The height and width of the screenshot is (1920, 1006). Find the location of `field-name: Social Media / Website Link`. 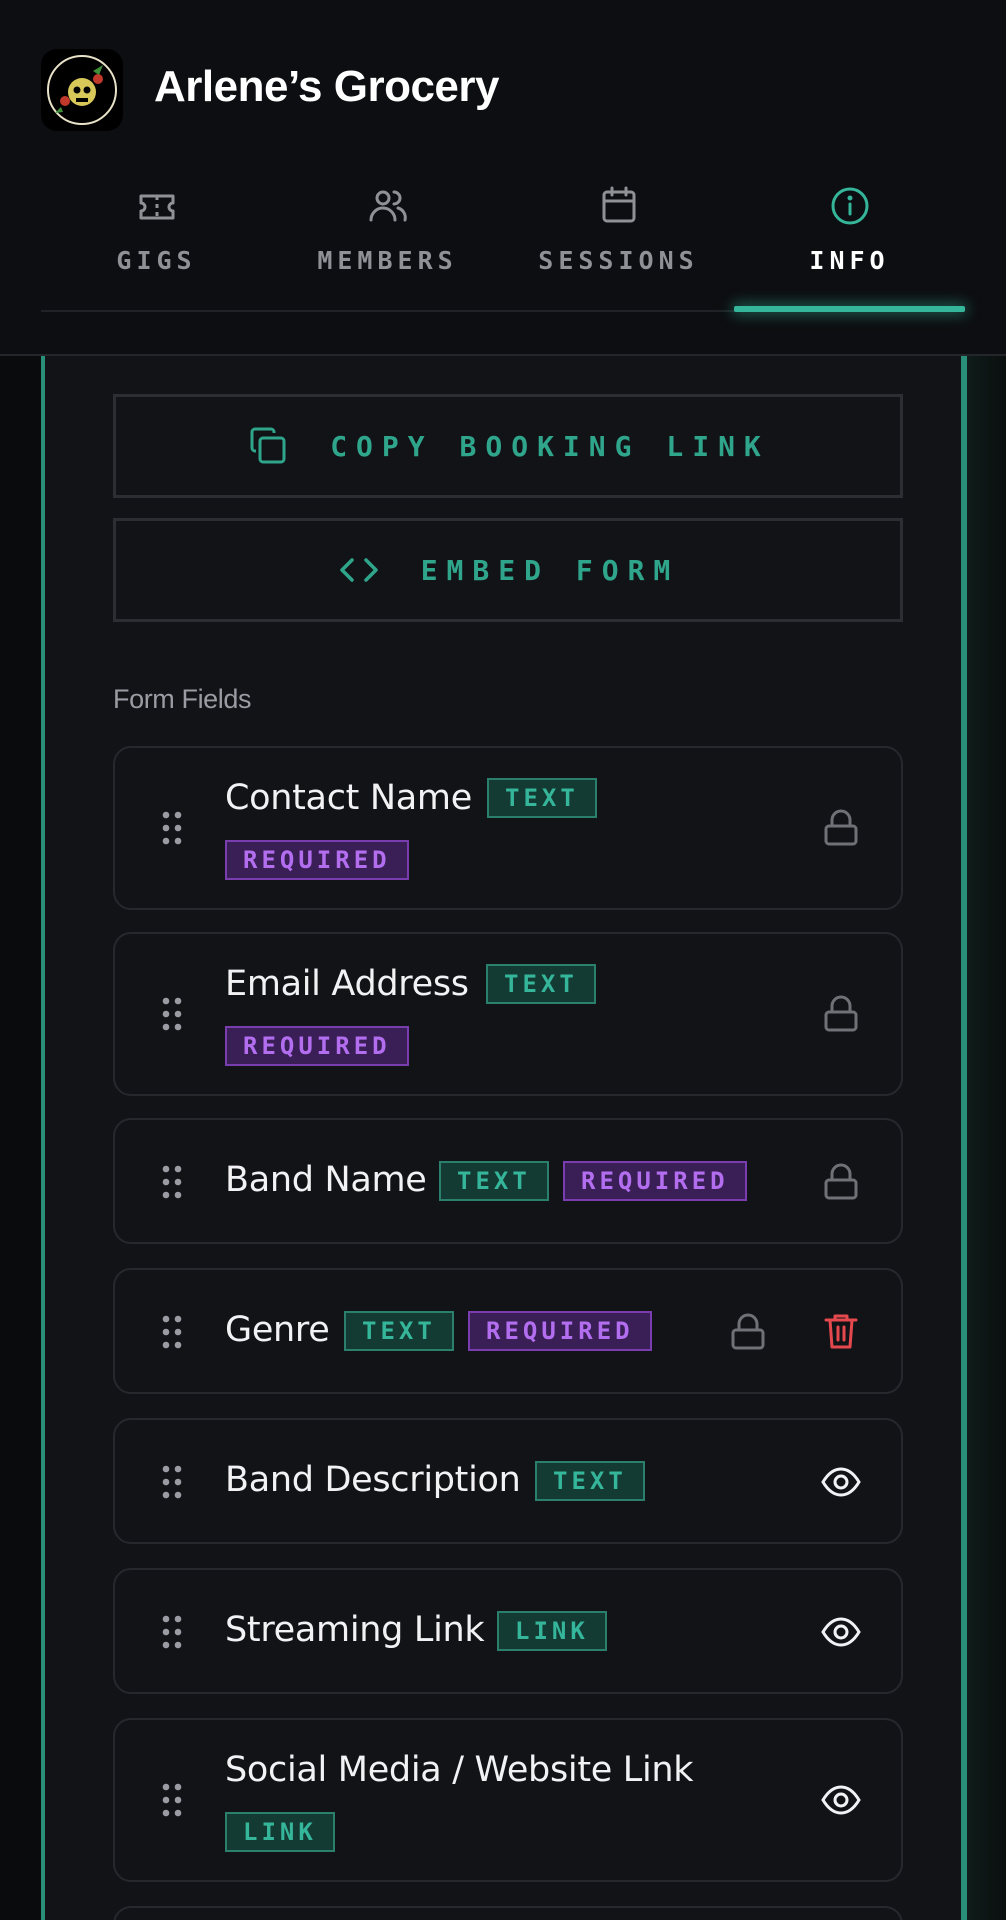

field-name: Social Media / Website Link is located at coordinates (459, 1770).